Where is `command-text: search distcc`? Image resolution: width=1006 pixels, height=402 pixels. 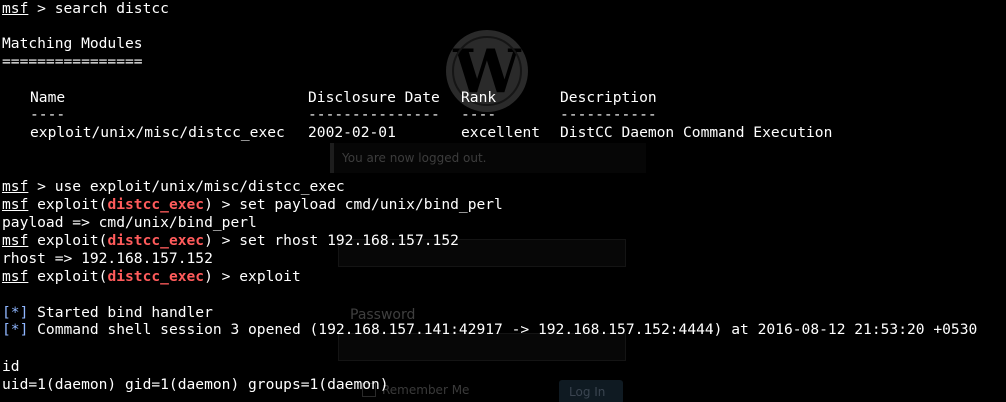
command-text: search distcc is located at coordinates (111, 8).